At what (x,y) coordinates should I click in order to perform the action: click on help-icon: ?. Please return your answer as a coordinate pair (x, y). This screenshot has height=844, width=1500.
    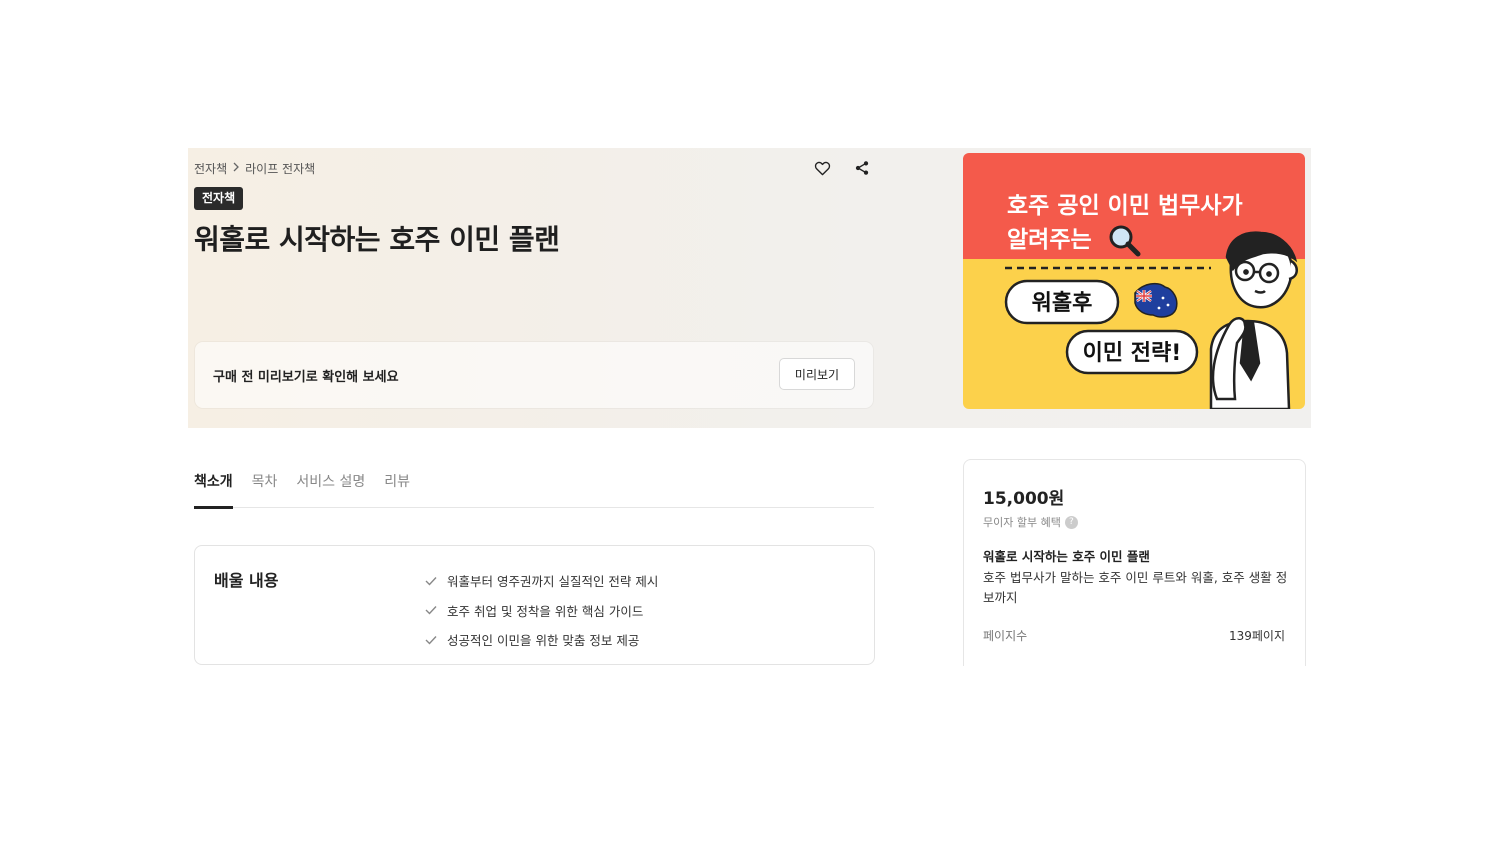
    Looking at the image, I should click on (1071, 522).